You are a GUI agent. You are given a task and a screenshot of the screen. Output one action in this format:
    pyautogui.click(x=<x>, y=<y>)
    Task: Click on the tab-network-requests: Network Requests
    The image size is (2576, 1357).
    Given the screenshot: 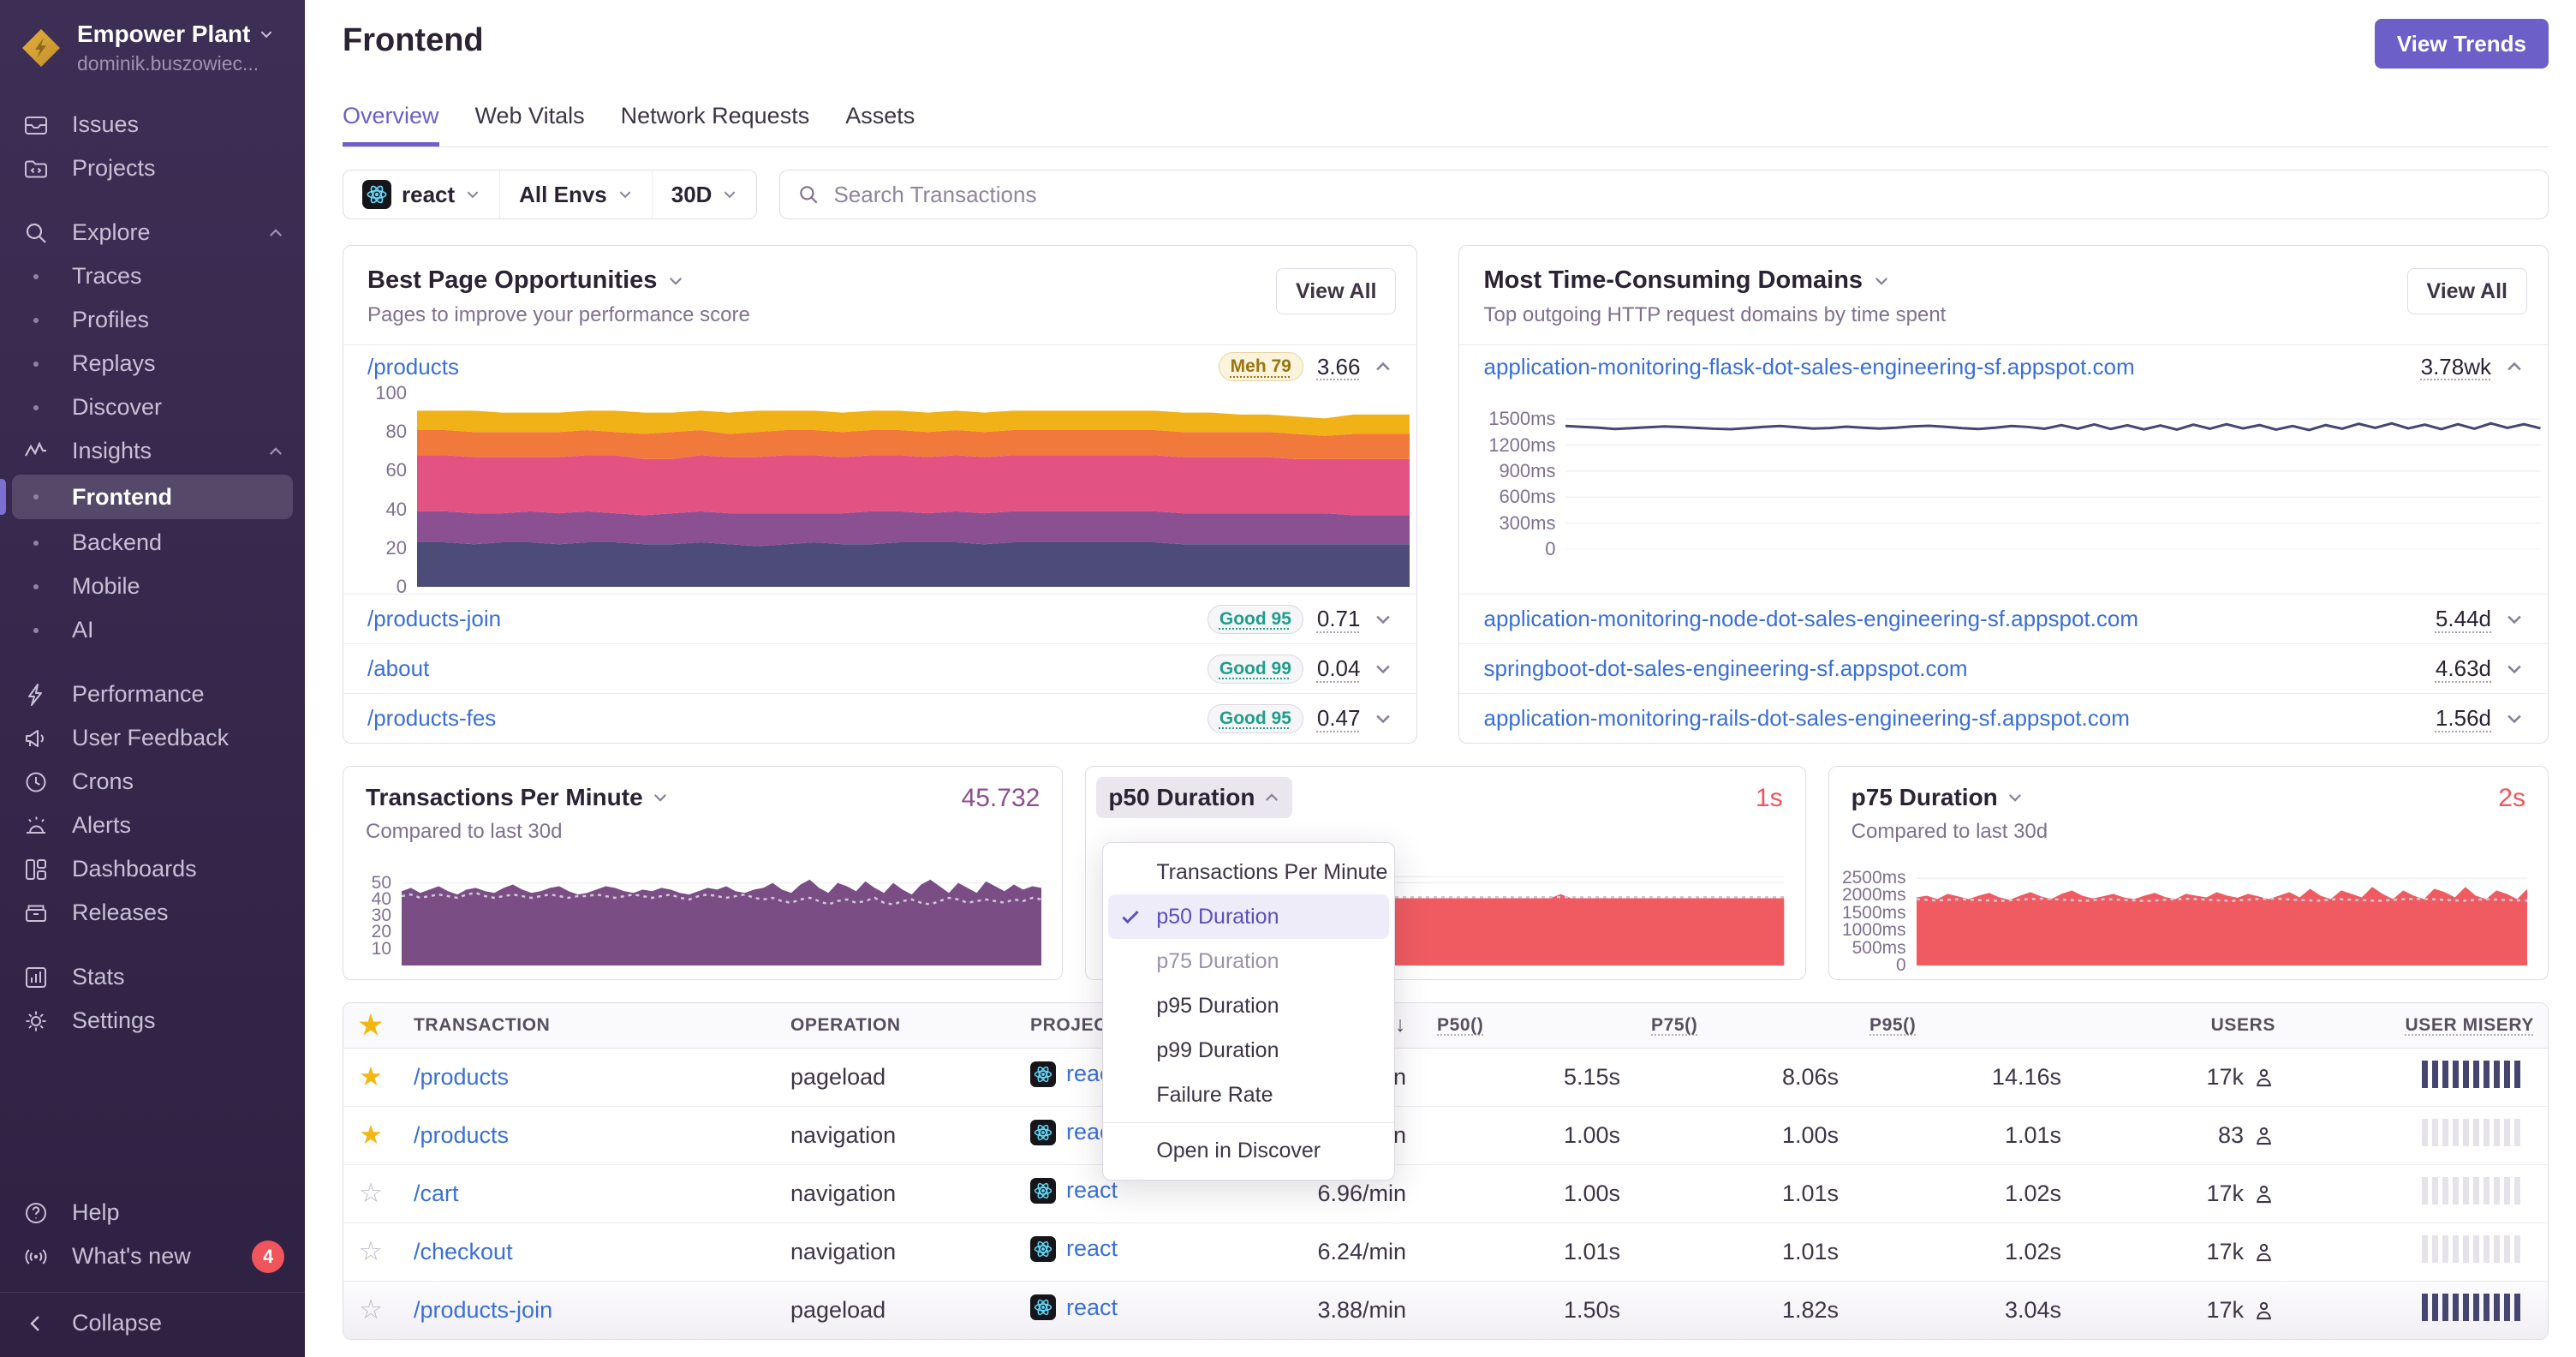 What is the action you would take?
    pyautogui.click(x=715, y=125)
    